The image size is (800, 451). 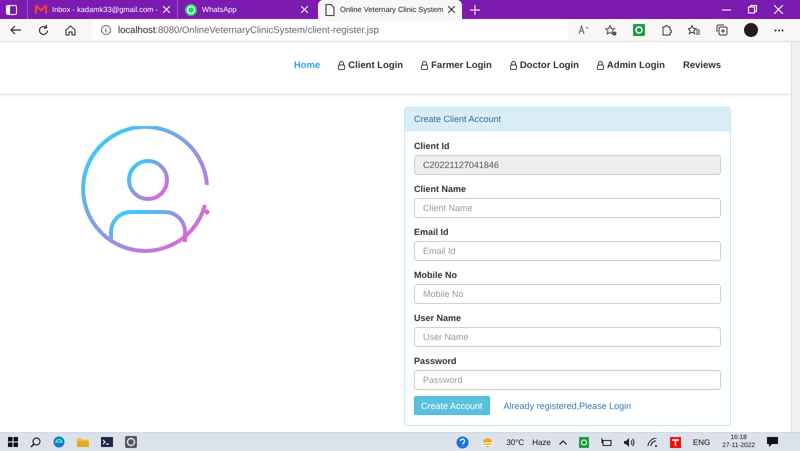 What do you see at coordinates (432, 232) in the screenshot?
I see `field-label: Email Id` at bounding box center [432, 232].